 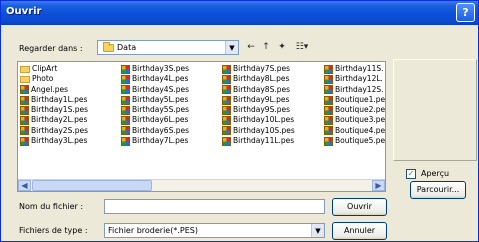 I want to click on help-button: ?, so click(x=465, y=12).